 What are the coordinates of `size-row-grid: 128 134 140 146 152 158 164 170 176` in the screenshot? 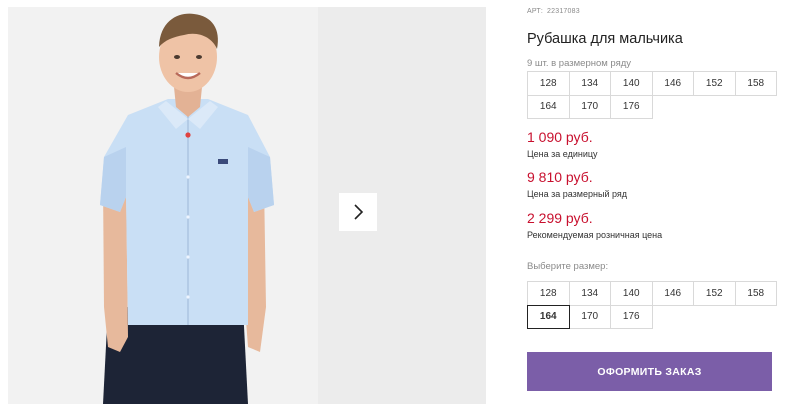 It's located at (652, 95).